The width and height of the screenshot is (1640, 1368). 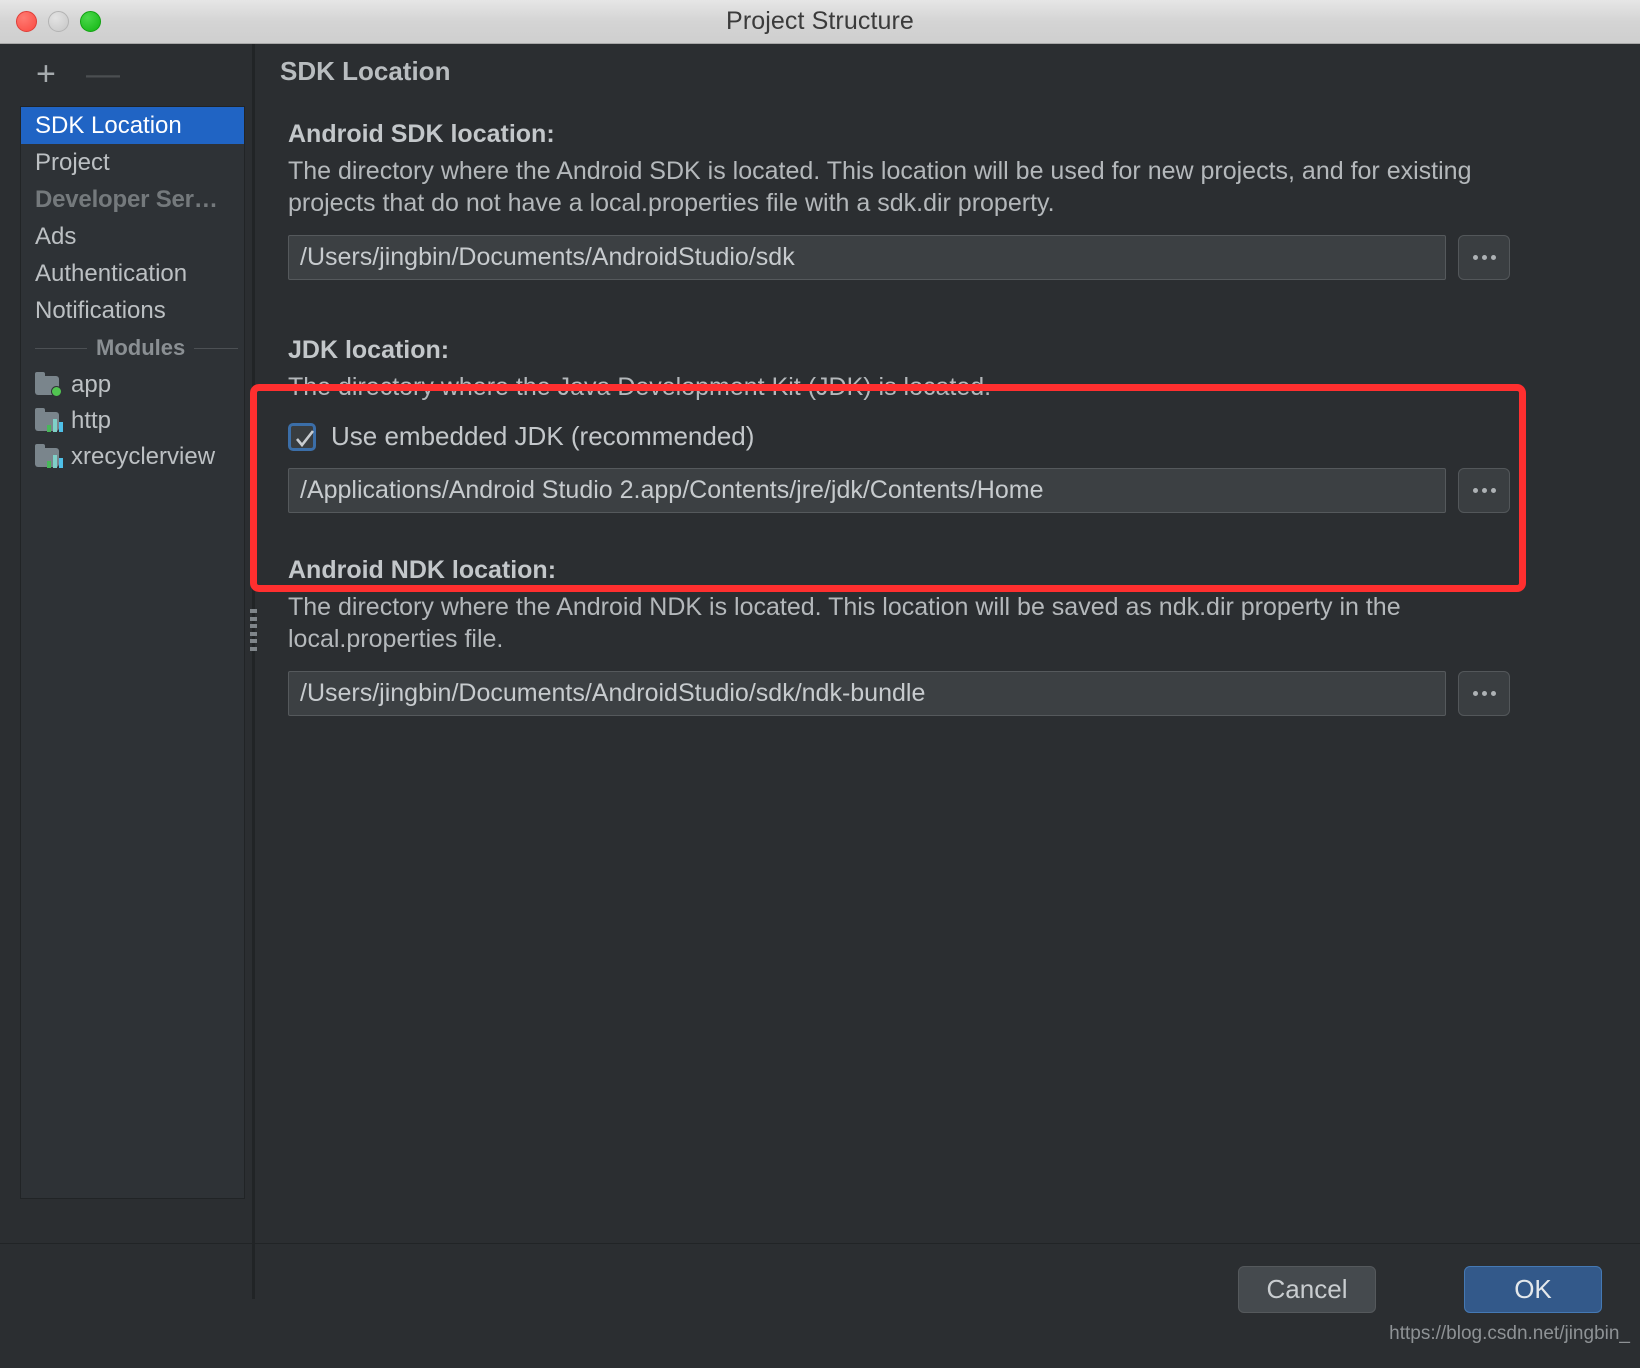 I want to click on sidebar-module-label: xrecyclerview, so click(x=143, y=456).